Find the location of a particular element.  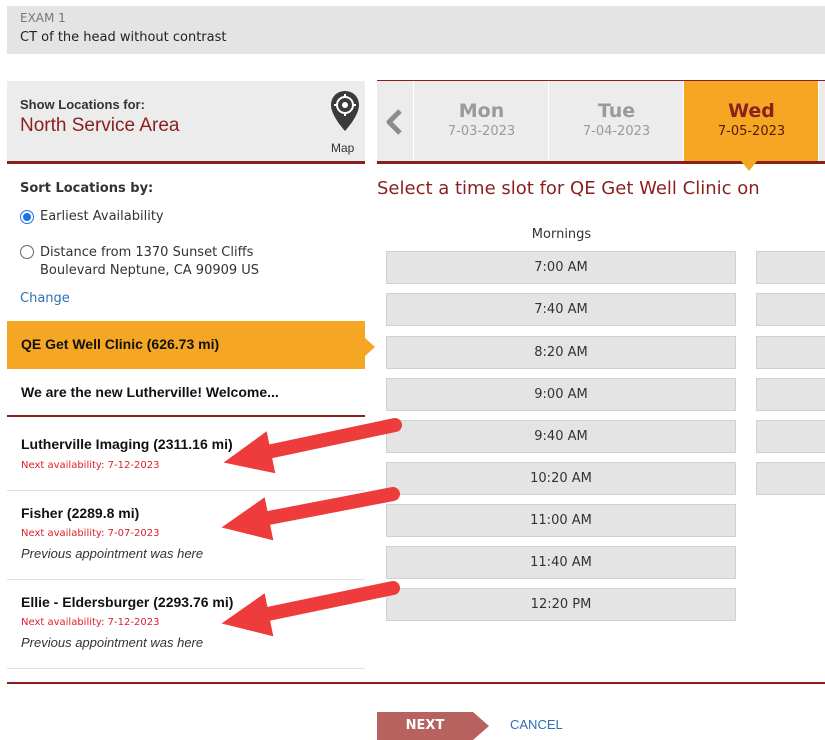

cancel-link: CANCEL is located at coordinates (536, 724).